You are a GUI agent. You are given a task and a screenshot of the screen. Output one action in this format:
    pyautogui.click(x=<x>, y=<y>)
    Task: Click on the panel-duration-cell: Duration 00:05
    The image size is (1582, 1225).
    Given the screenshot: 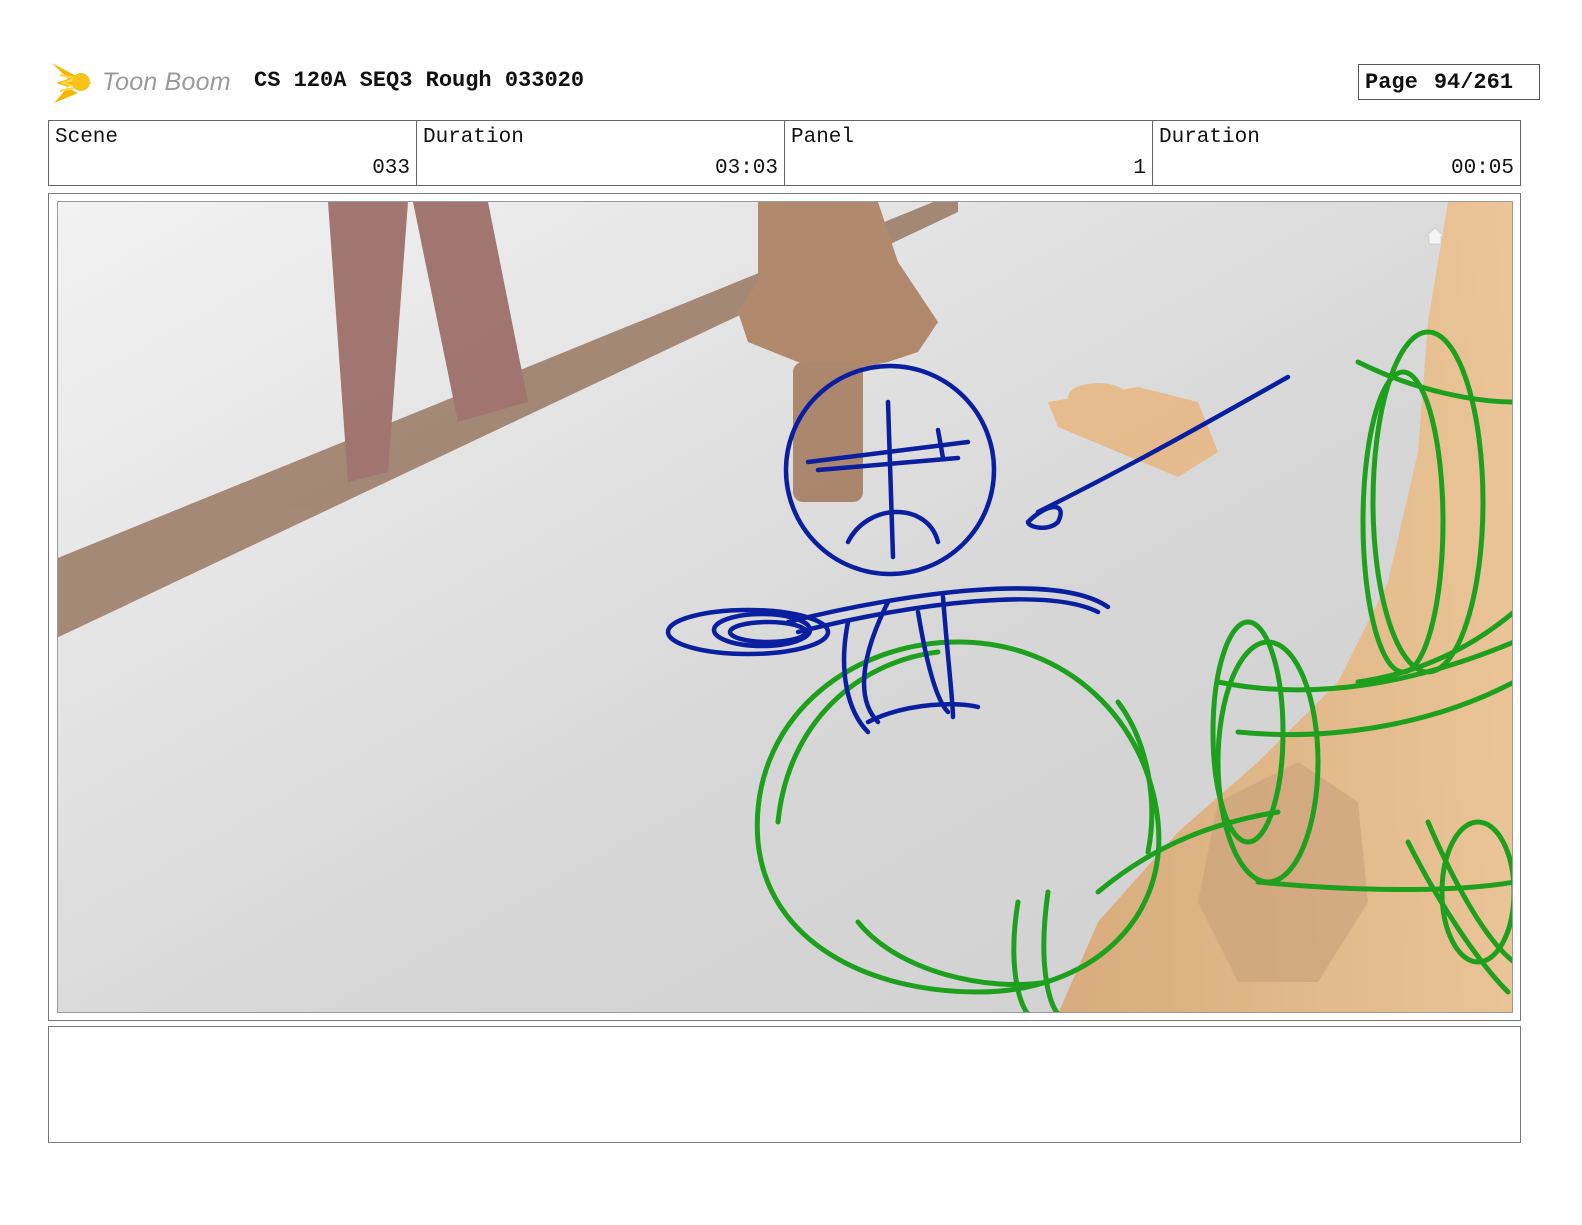 What is the action you would take?
    pyautogui.click(x=1336, y=153)
    